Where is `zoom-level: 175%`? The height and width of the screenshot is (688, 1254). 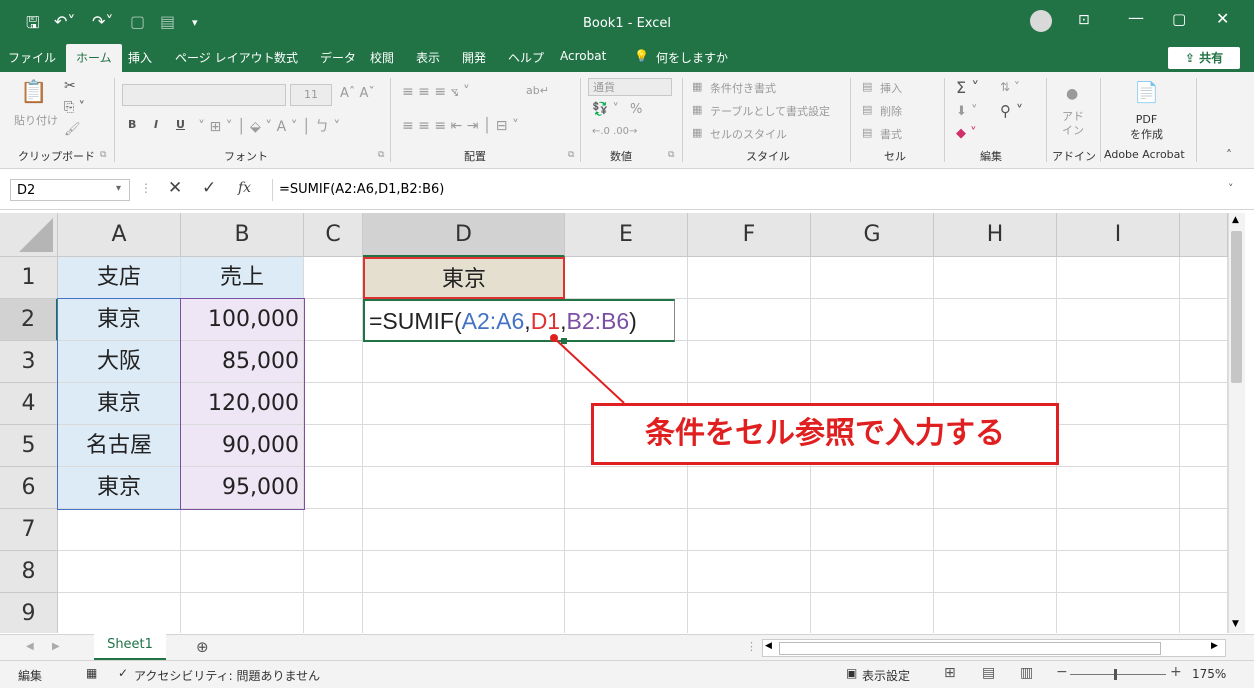 zoom-level: 175% is located at coordinates (1209, 674).